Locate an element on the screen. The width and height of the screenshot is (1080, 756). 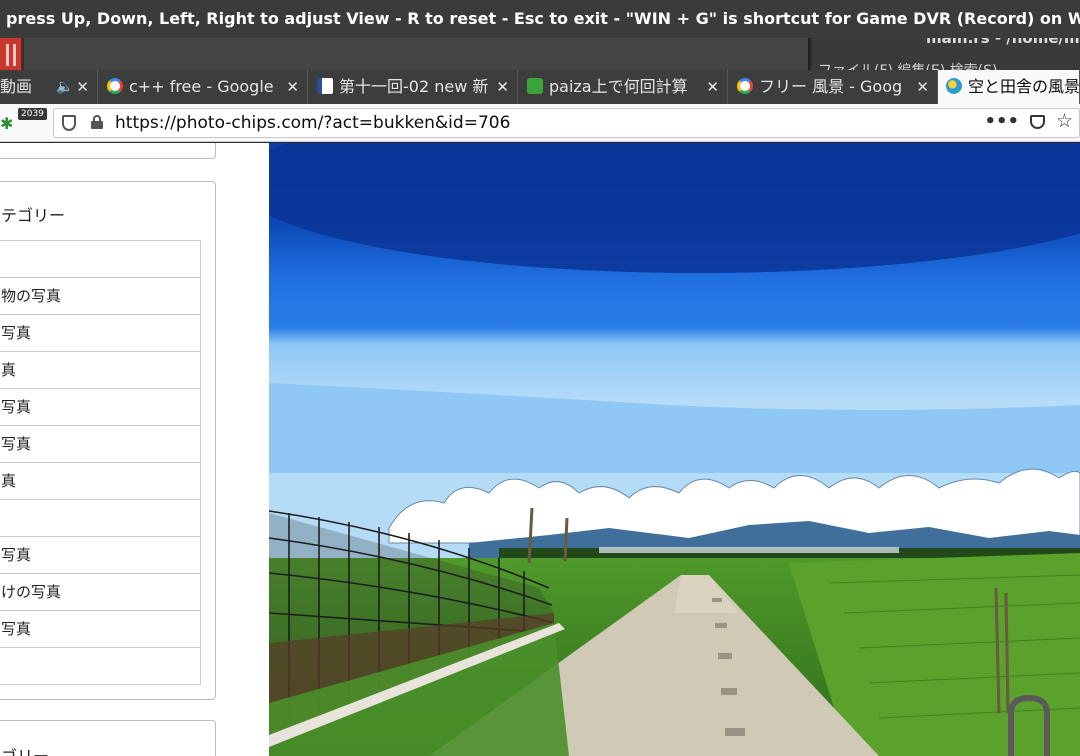
editor-menu: ファイル(F) 編集(E) 検索(S) is located at coordinates (907, 65).